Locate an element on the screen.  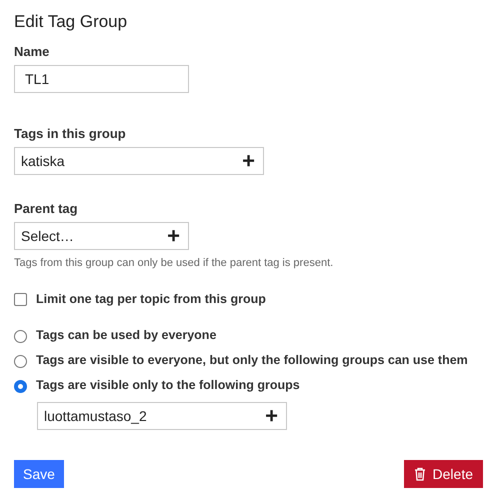
radio-label: Tags can be used by everyone is located at coordinates (126, 335).